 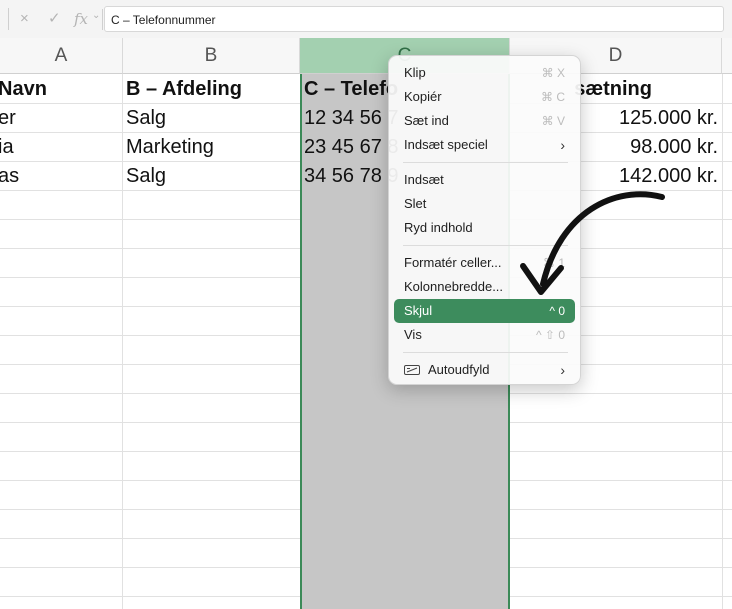 What do you see at coordinates (484, 121) in the screenshot?
I see `menu-item-paste: Sæt ind ⌘ V` at bounding box center [484, 121].